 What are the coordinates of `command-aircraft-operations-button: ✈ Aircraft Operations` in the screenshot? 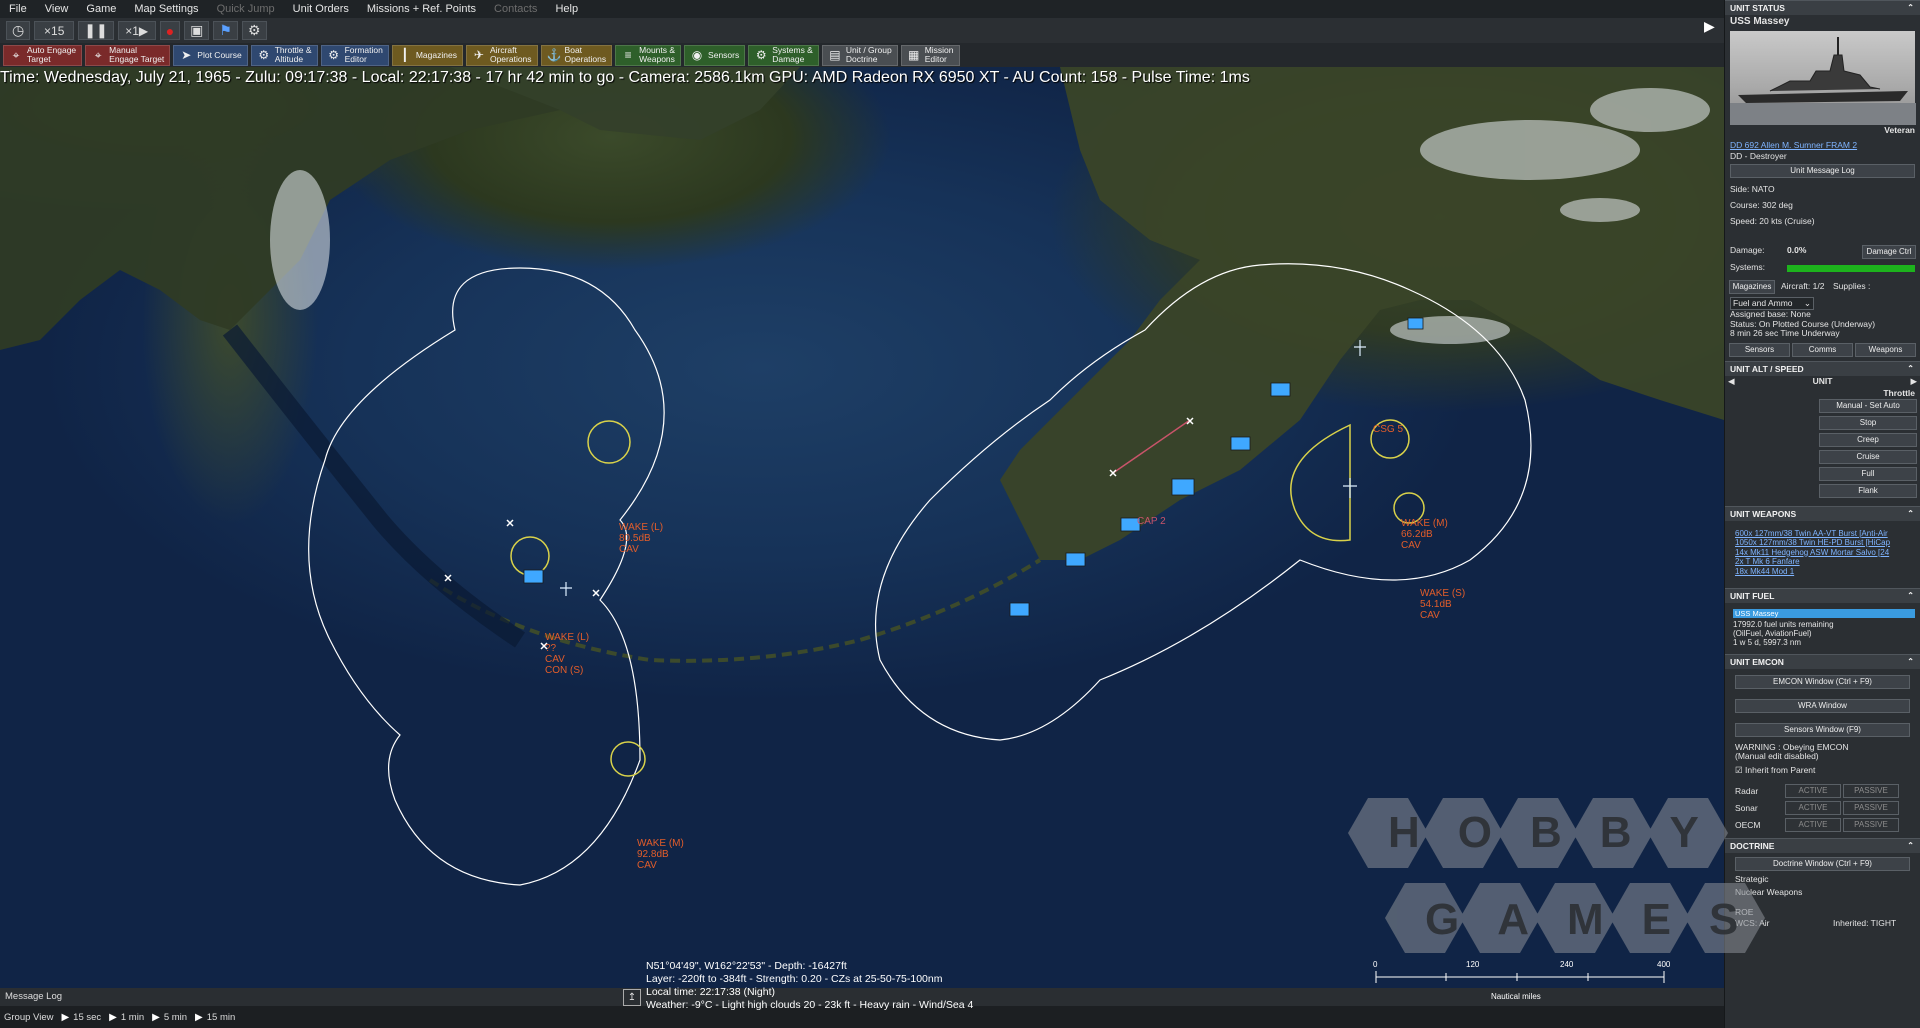 It's located at (501, 55).